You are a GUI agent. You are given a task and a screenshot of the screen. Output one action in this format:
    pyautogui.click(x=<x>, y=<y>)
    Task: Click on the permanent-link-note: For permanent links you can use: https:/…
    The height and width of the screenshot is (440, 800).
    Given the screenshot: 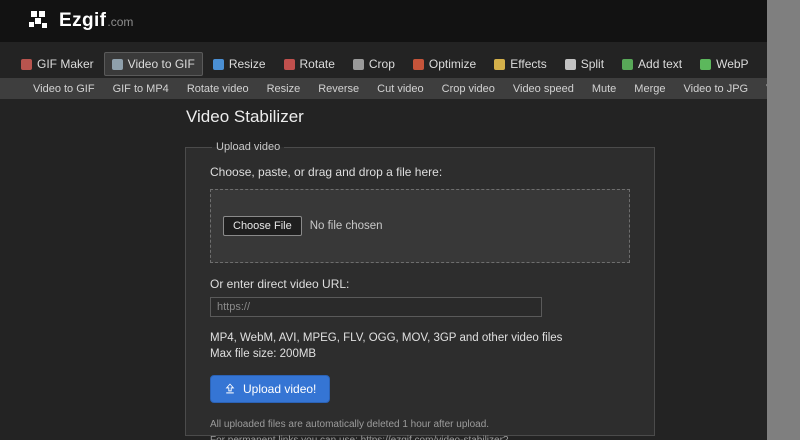 What is the action you would take?
    pyautogui.click(x=420, y=436)
    